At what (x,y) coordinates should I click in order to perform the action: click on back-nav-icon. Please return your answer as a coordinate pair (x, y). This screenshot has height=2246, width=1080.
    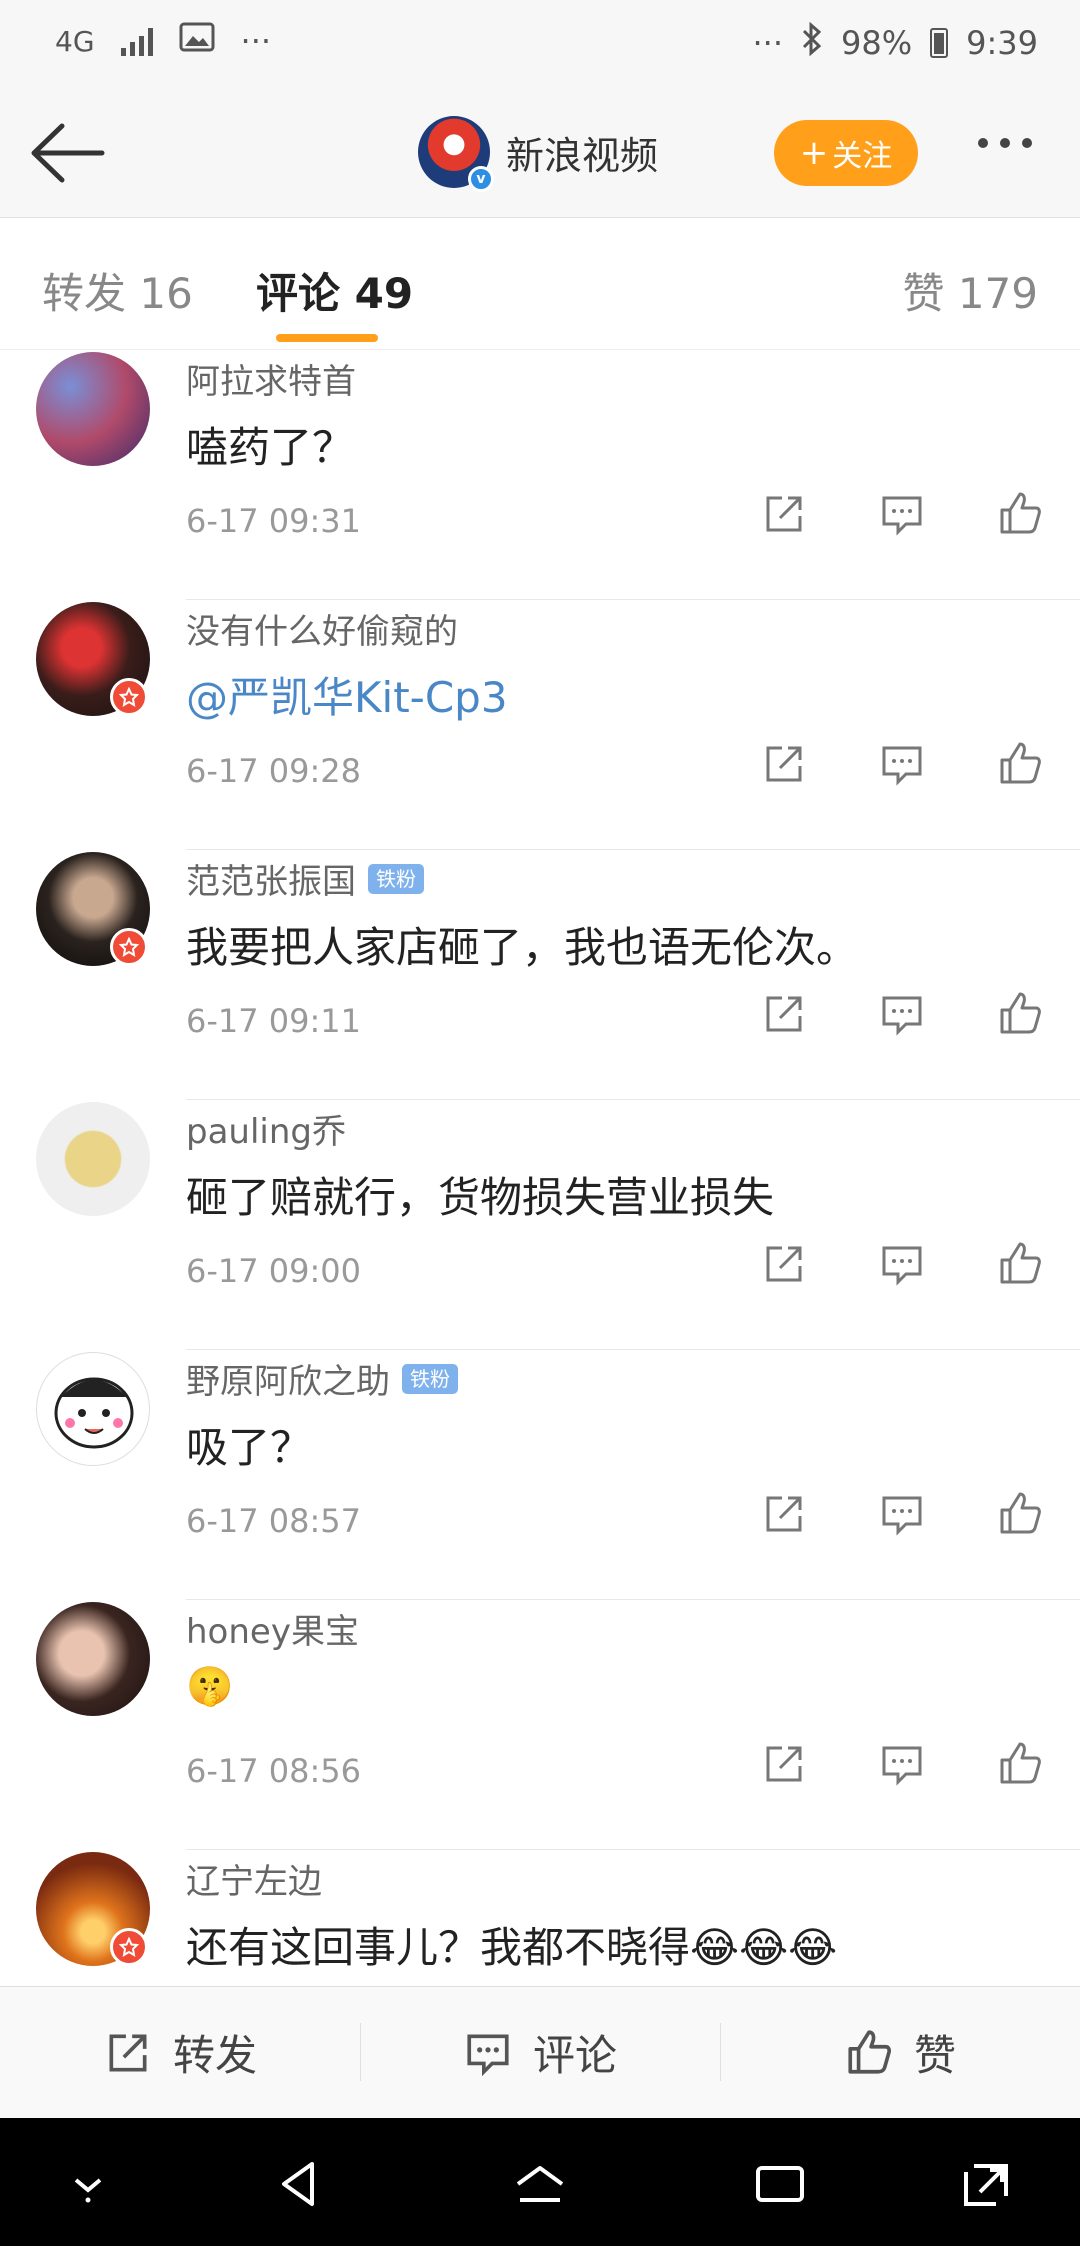
    Looking at the image, I should click on (300, 2184).